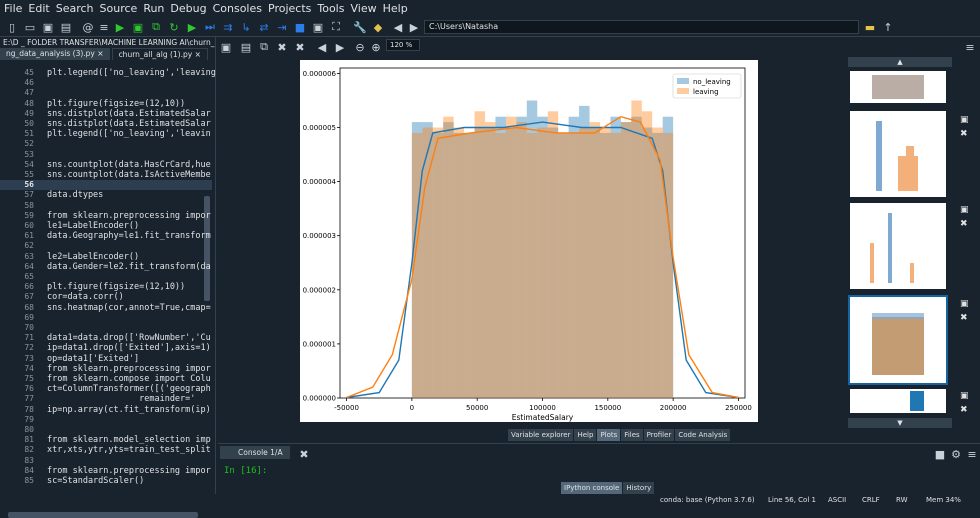 The height and width of the screenshot is (518, 980). What do you see at coordinates (129, 440) in the screenshot?
I see `line-text: from sklearn.model_selection imp` at bounding box center [129, 440].